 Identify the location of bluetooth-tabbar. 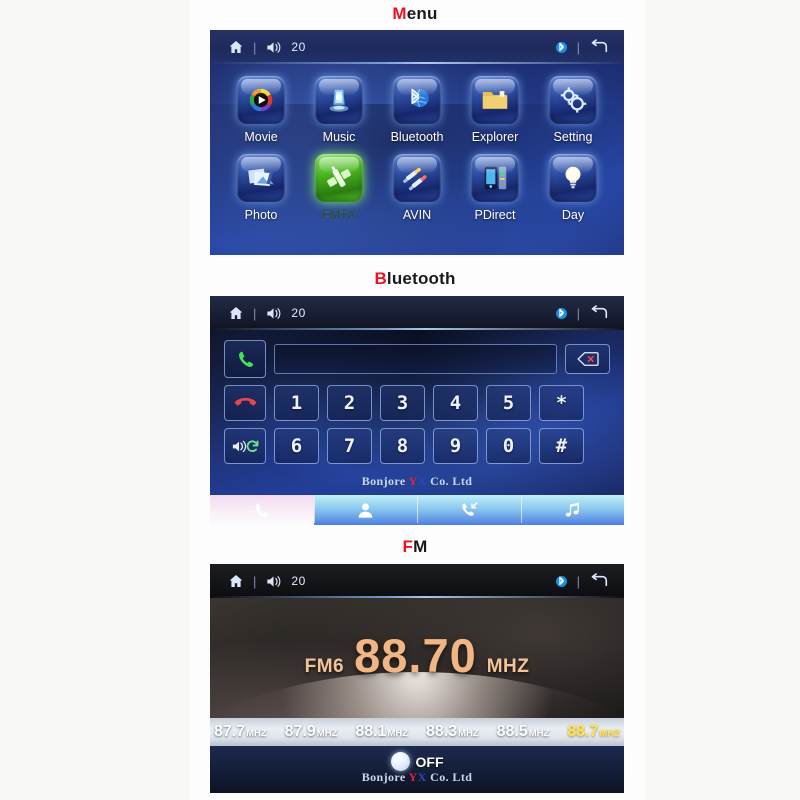
(417, 510).